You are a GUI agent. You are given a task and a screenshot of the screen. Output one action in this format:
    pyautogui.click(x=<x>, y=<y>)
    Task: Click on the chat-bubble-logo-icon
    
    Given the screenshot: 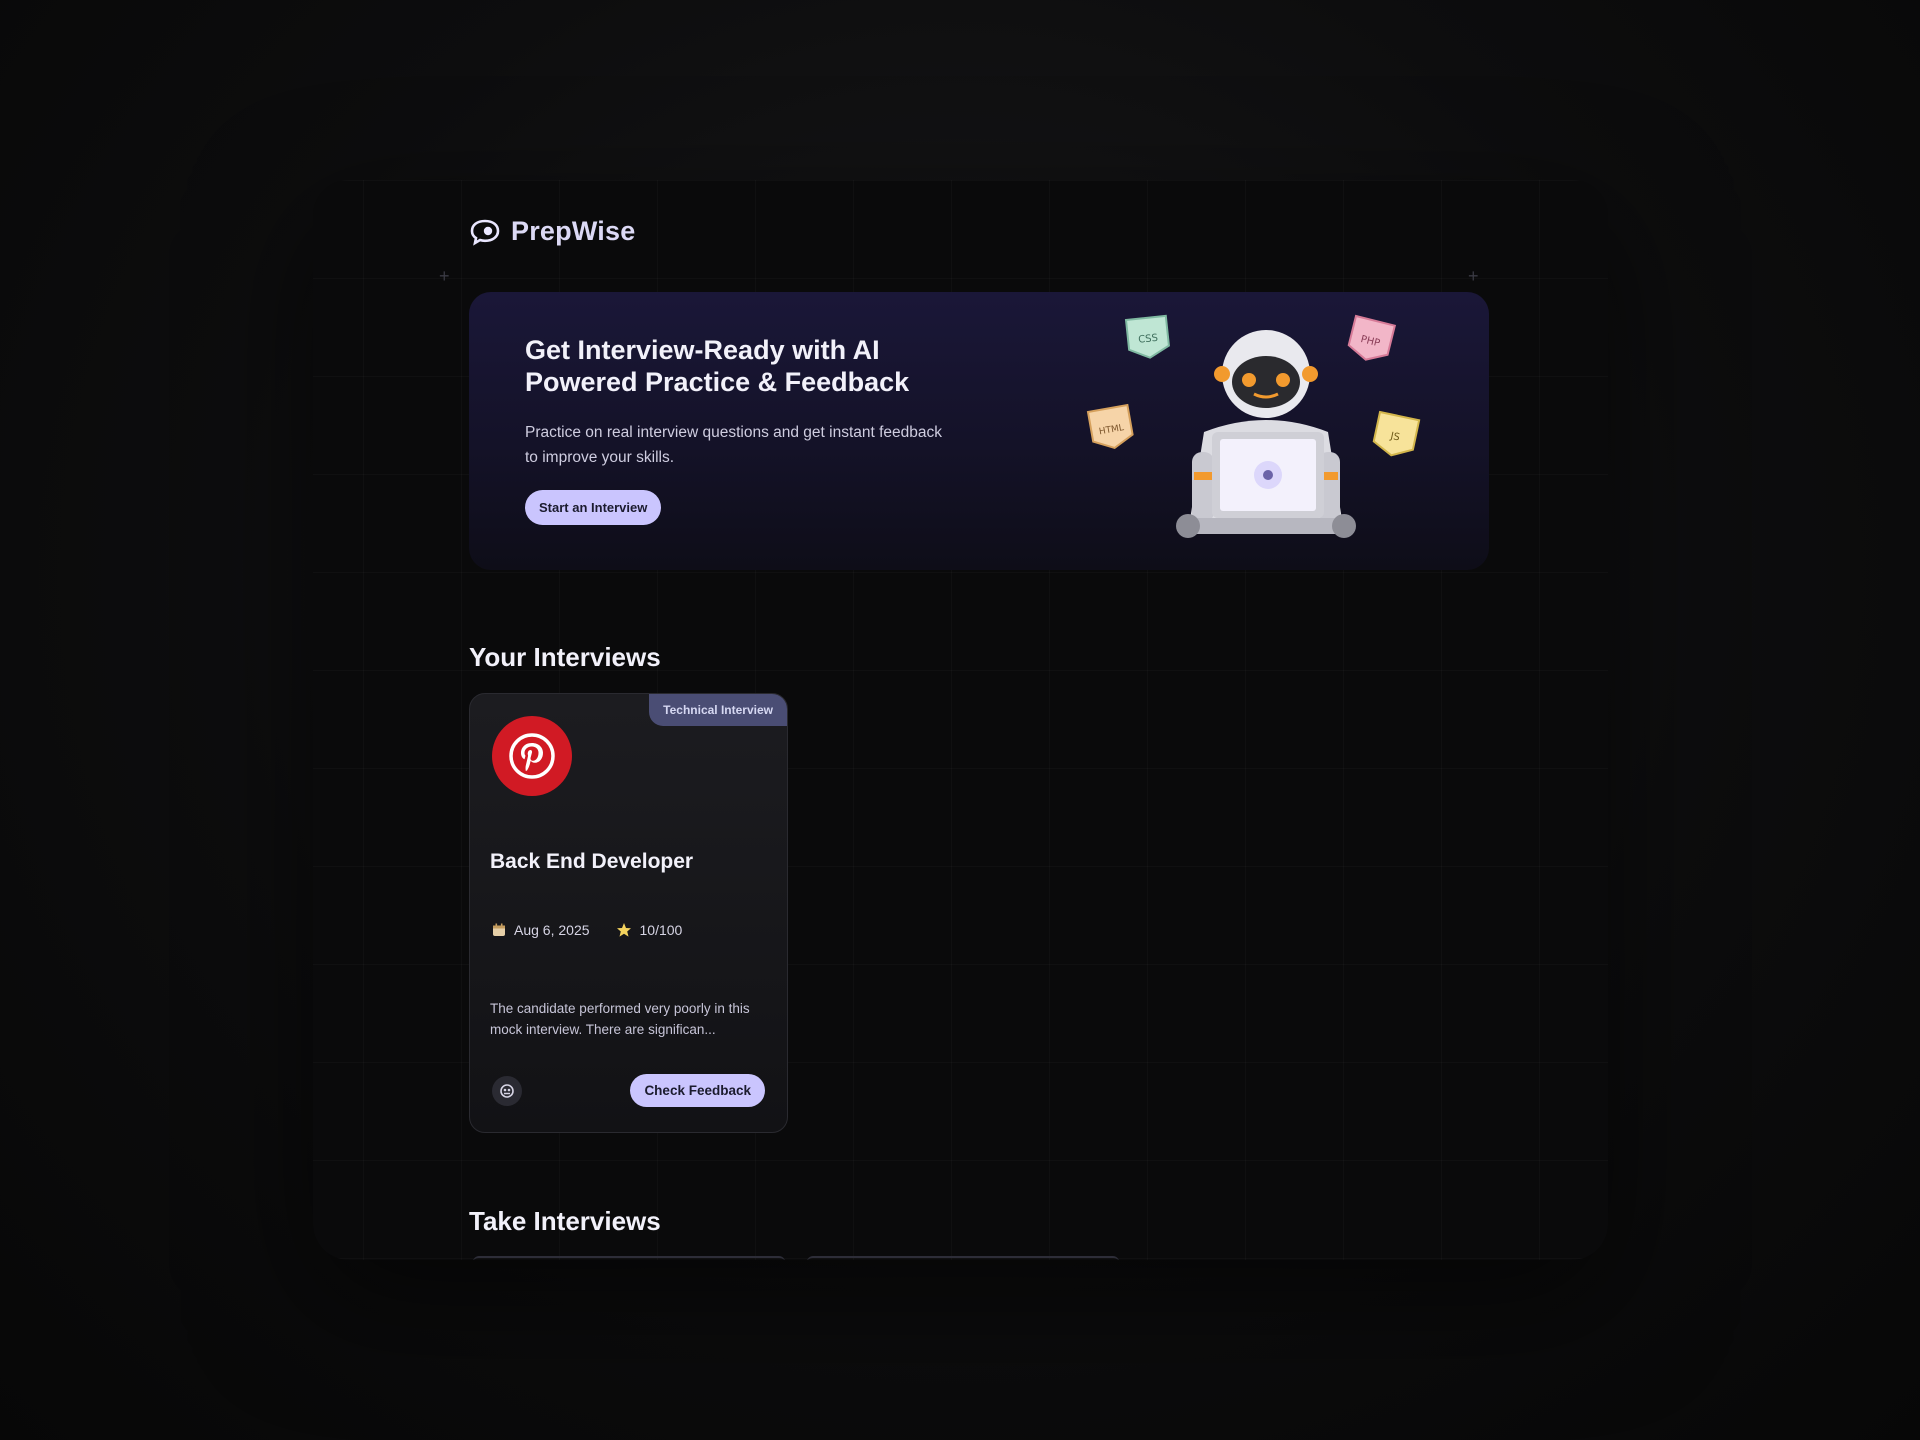 What is the action you would take?
    pyautogui.click(x=485, y=232)
    